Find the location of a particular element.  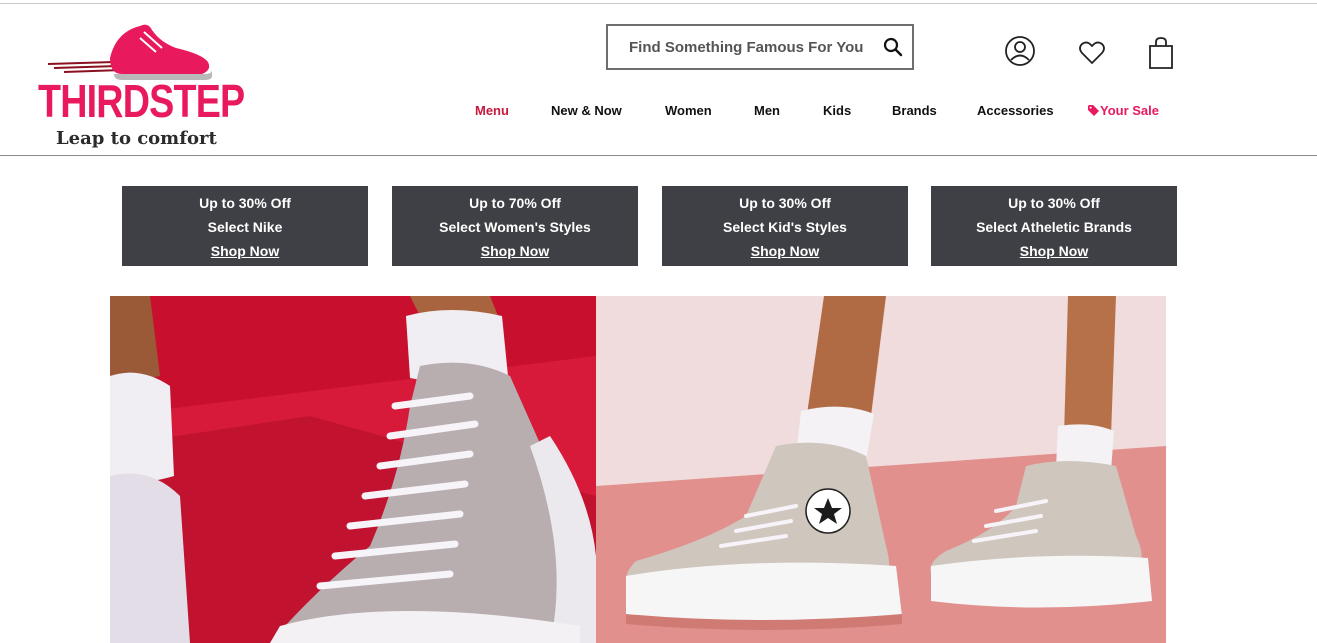

shopping-bag-icon is located at coordinates (1161, 53).